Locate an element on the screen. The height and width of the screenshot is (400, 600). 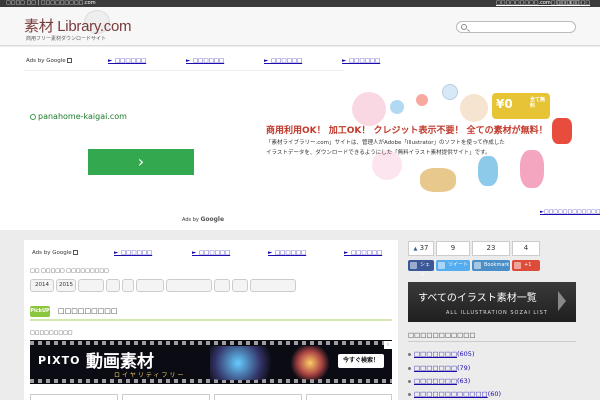
price-text: ¥0 is located at coordinates (504, 104).